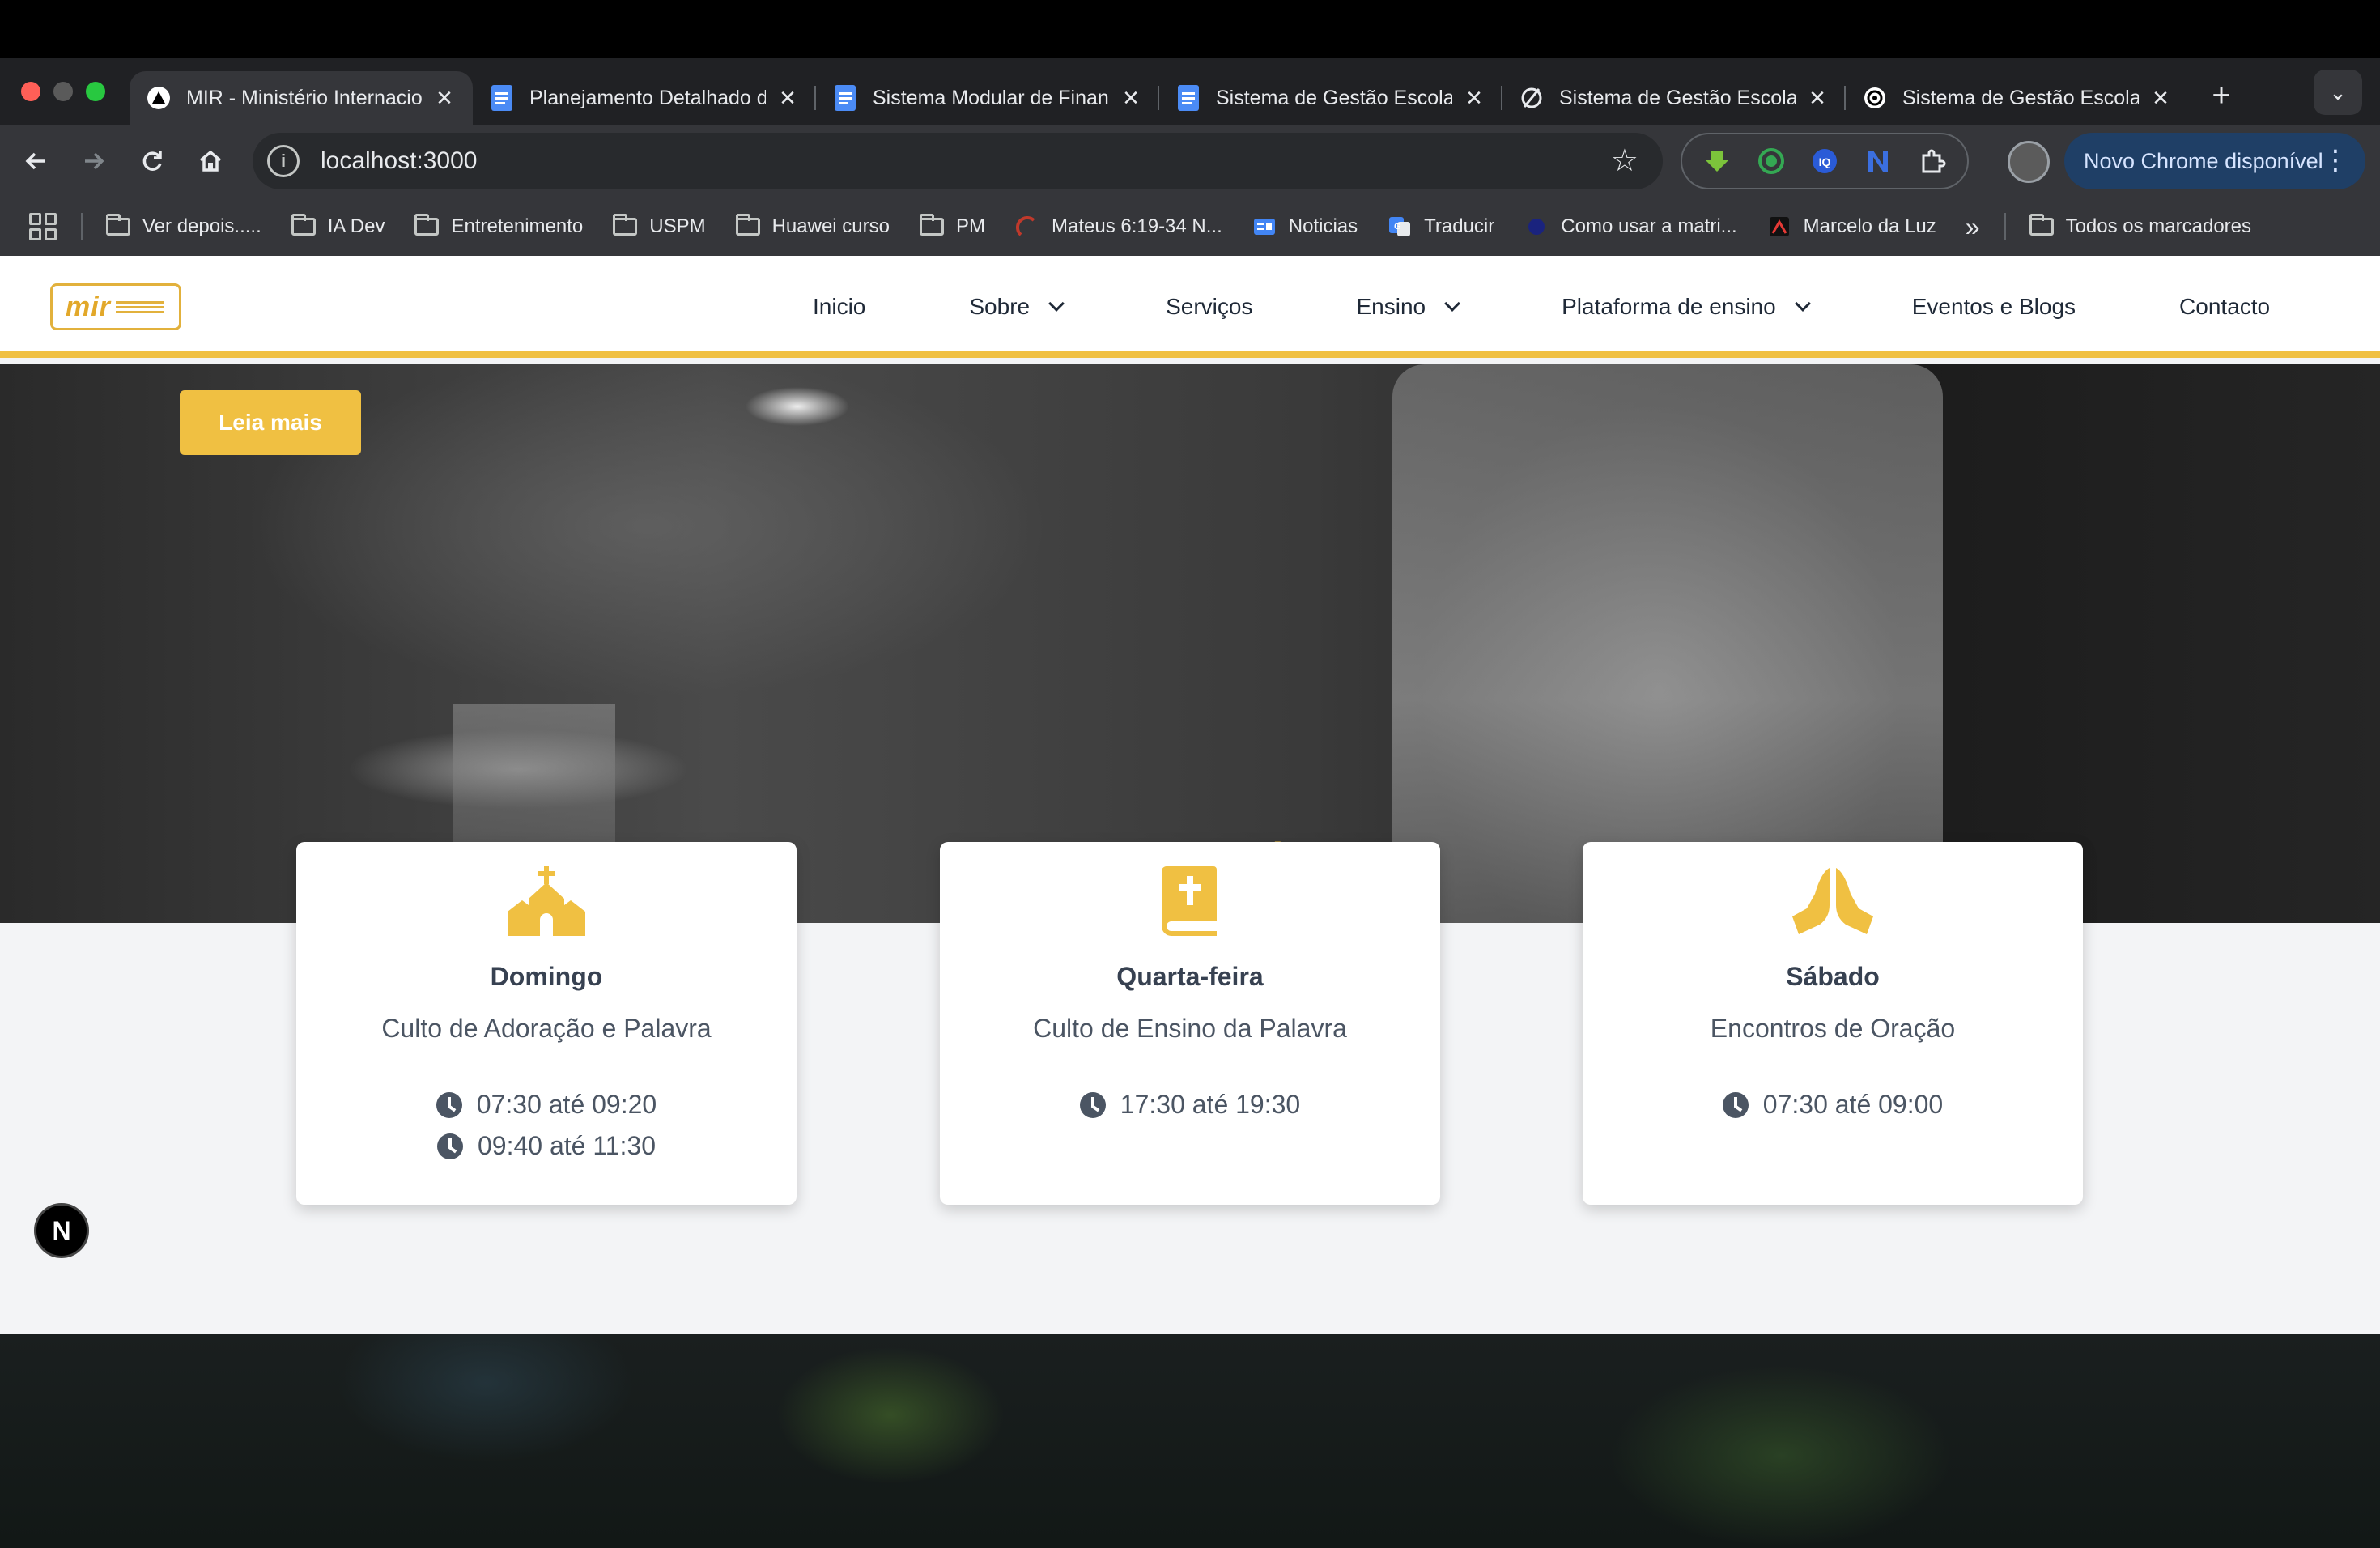  I want to click on url-text: localhost:3000, so click(399, 161).